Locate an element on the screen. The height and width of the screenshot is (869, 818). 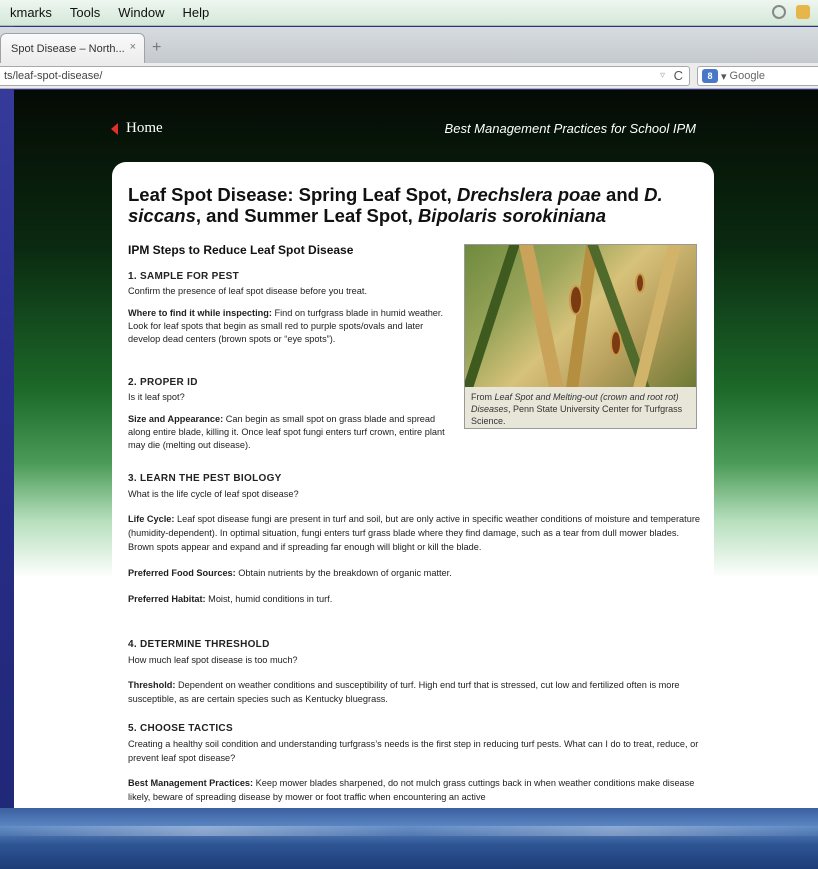
step5-heading: 5. CHOOSE TACTICS is located at coordinates (180, 728).